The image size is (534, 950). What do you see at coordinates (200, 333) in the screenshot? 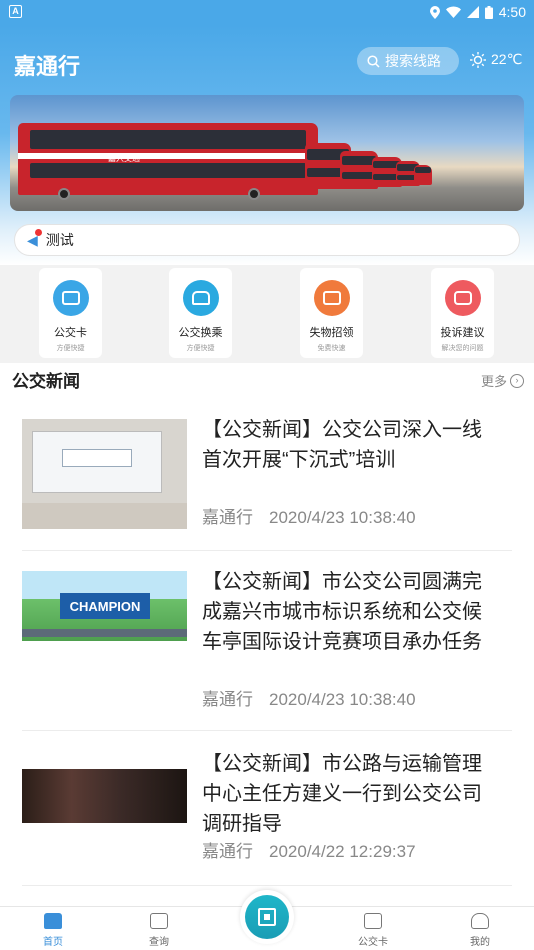
I see `service-label: 公交换乘` at bounding box center [200, 333].